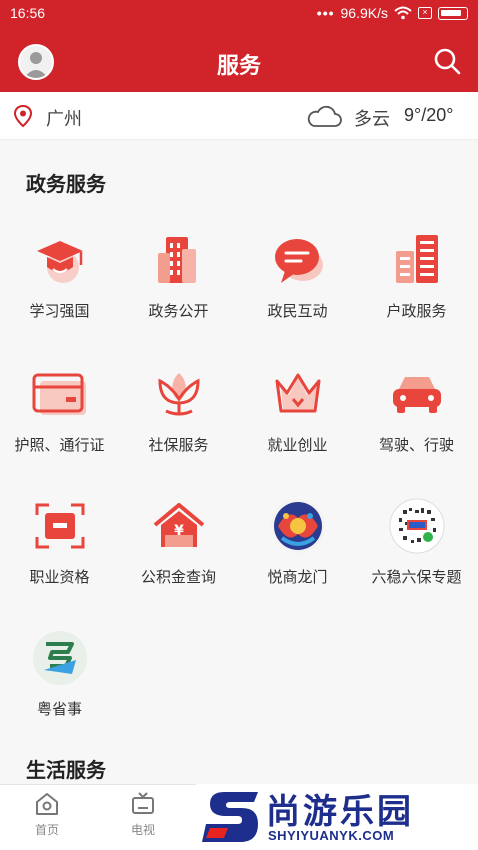 This screenshot has height=850, width=478. Describe the element at coordinates (392, 13) in the screenshot. I see `status-indicators: ••• 96.9K/s ×` at that location.